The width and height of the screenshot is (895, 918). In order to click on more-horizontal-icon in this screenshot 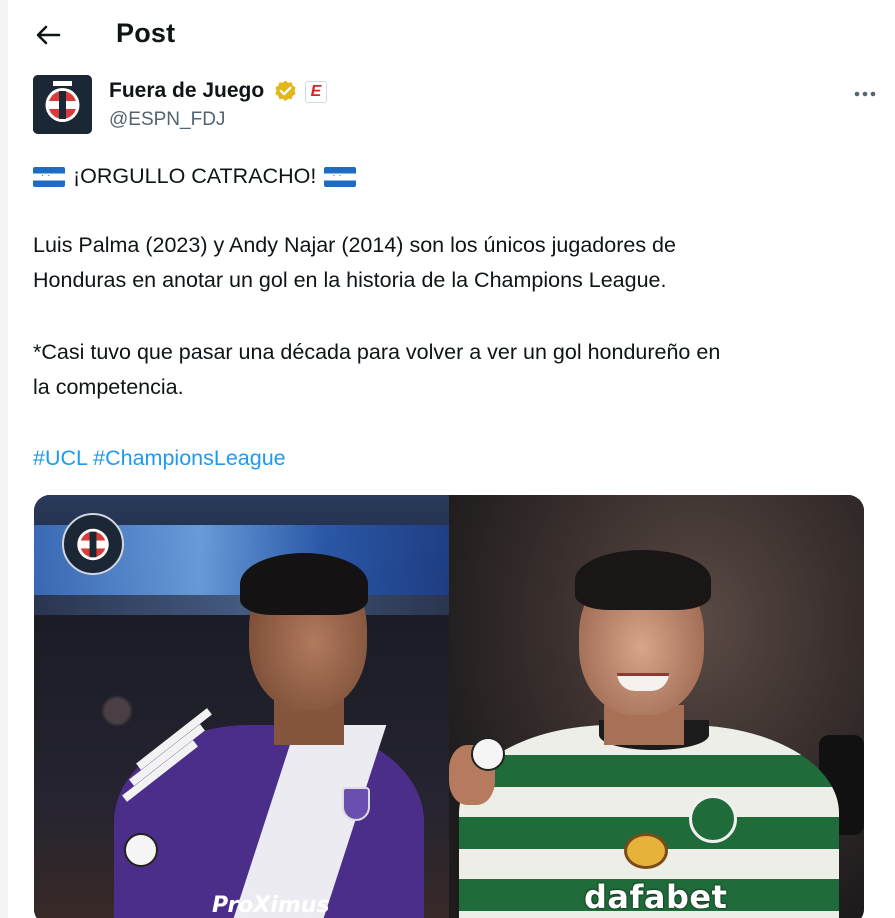, I will do `click(865, 94)`.